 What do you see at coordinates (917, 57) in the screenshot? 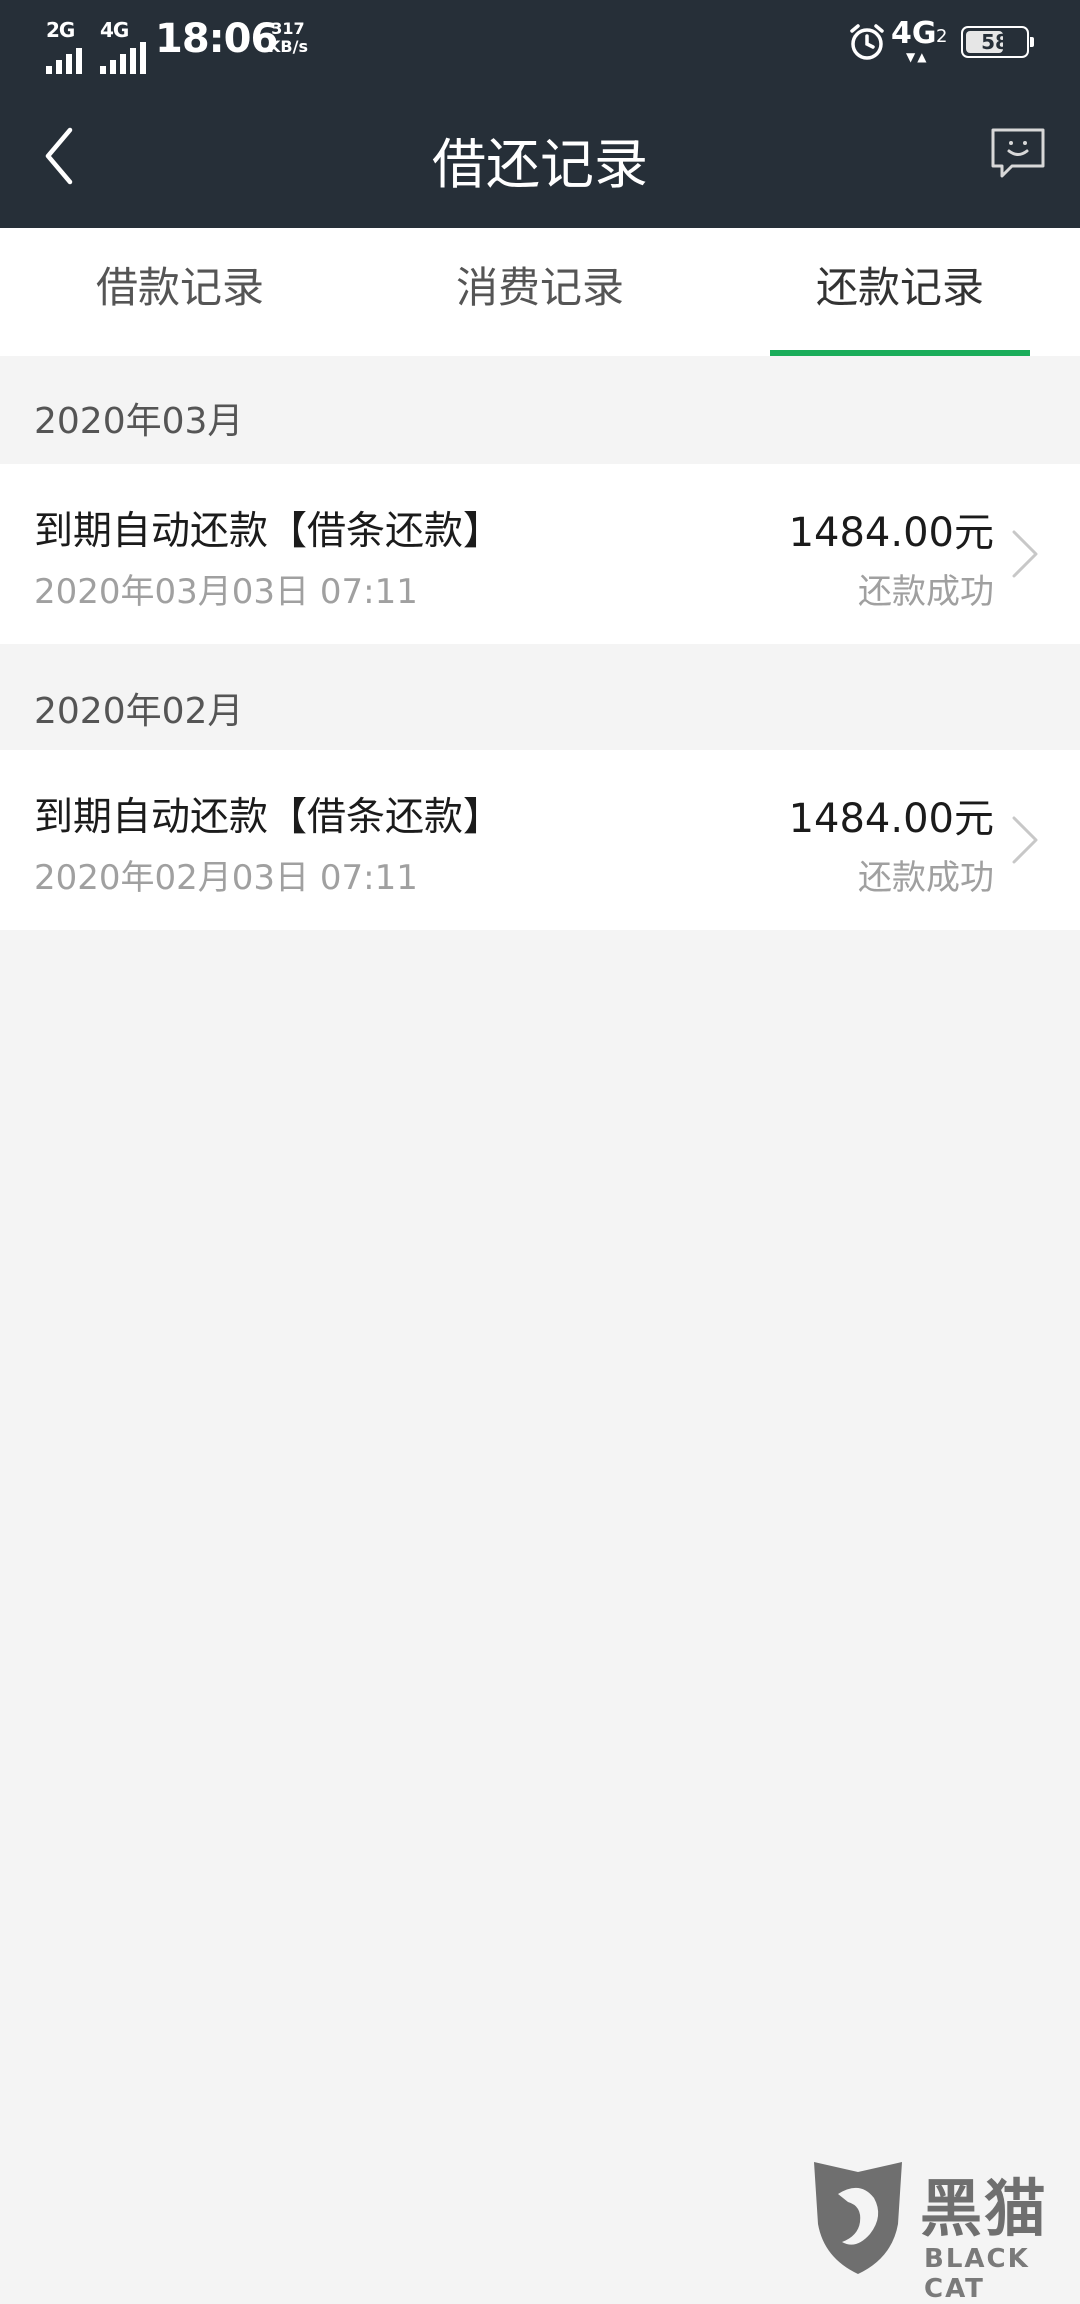
I see `data-activity-icon: ▼▲` at bounding box center [917, 57].